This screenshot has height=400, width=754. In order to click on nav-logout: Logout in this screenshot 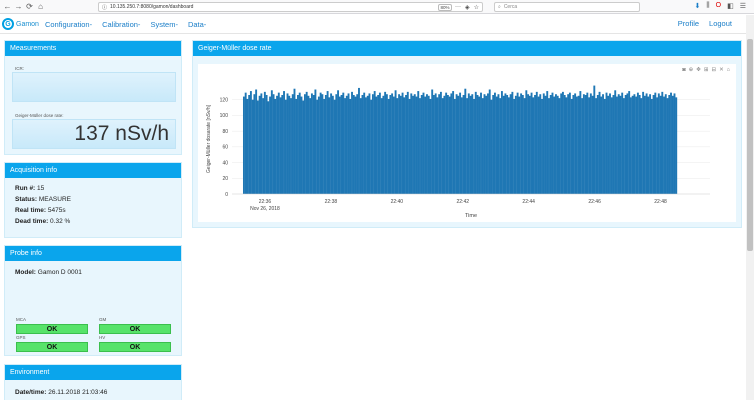, I will do `click(720, 23)`.